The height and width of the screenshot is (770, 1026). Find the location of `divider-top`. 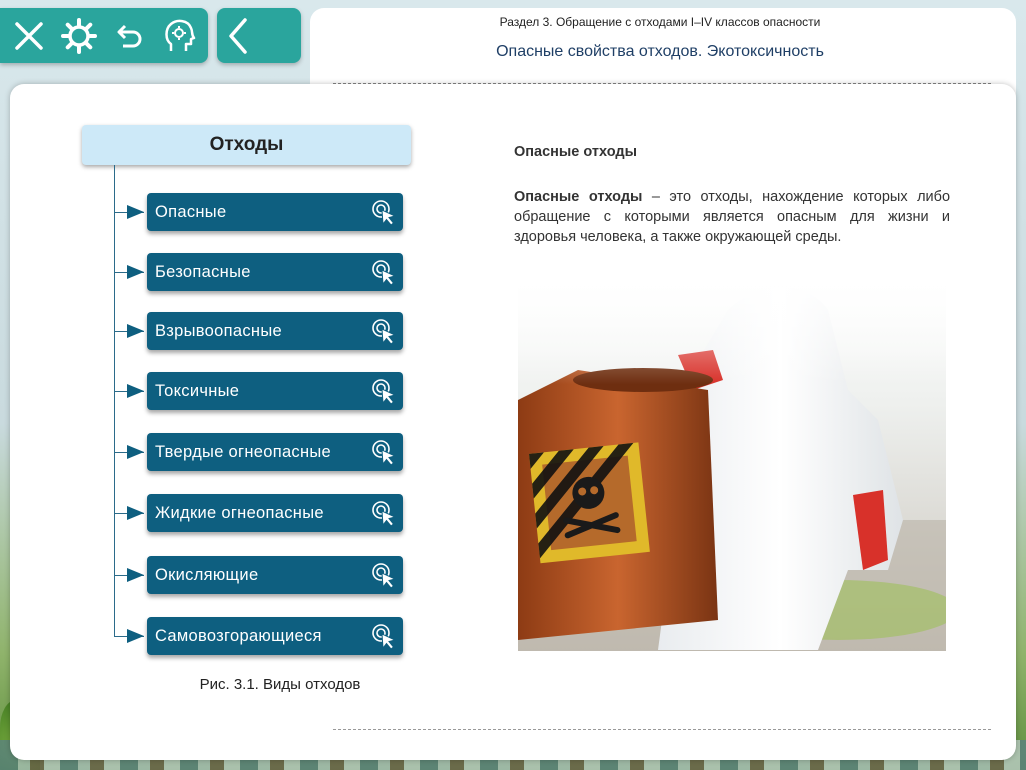

divider-top is located at coordinates (662, 83).